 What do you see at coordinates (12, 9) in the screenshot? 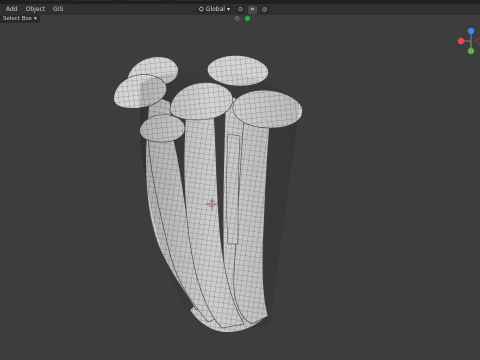
I see `menu-add: Add` at bounding box center [12, 9].